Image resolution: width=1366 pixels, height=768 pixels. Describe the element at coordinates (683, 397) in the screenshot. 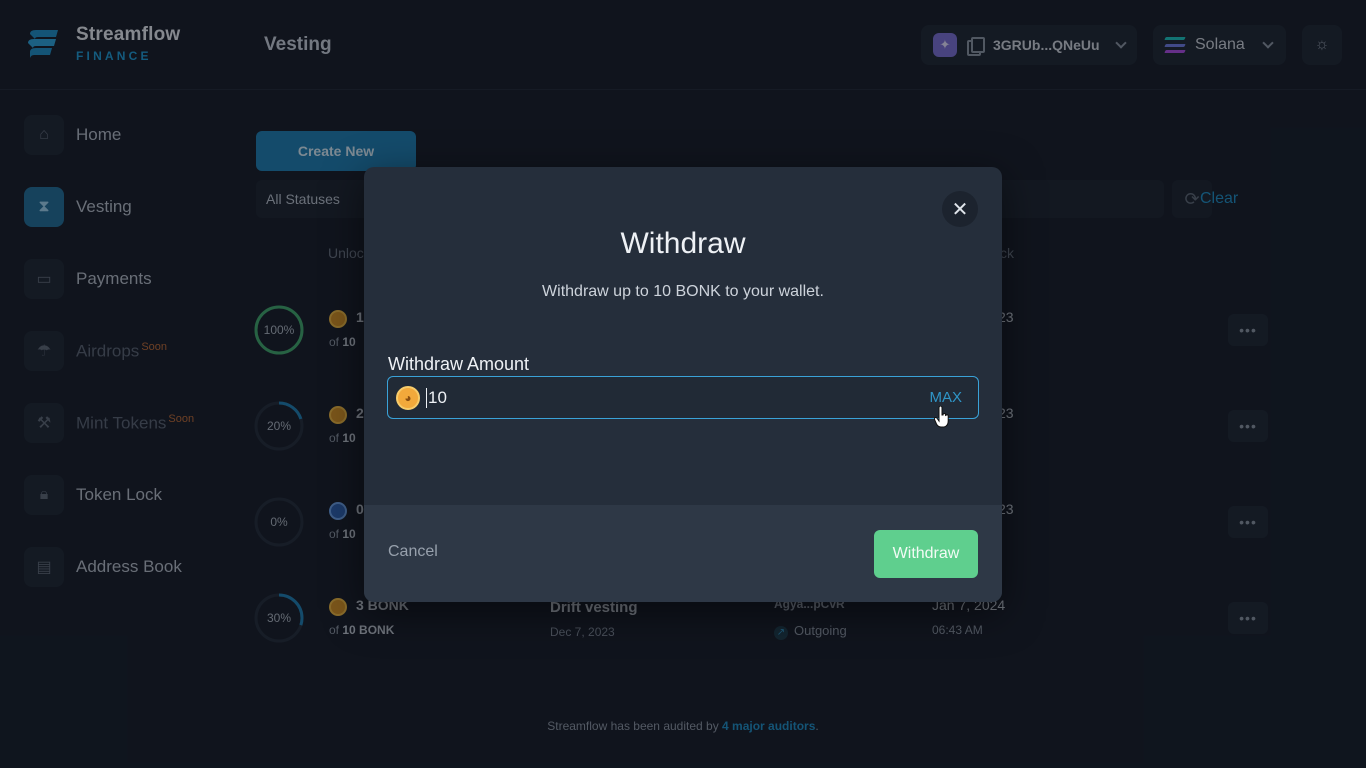

I see `withdraw-amount-input: ◕ 10 MAX` at that location.